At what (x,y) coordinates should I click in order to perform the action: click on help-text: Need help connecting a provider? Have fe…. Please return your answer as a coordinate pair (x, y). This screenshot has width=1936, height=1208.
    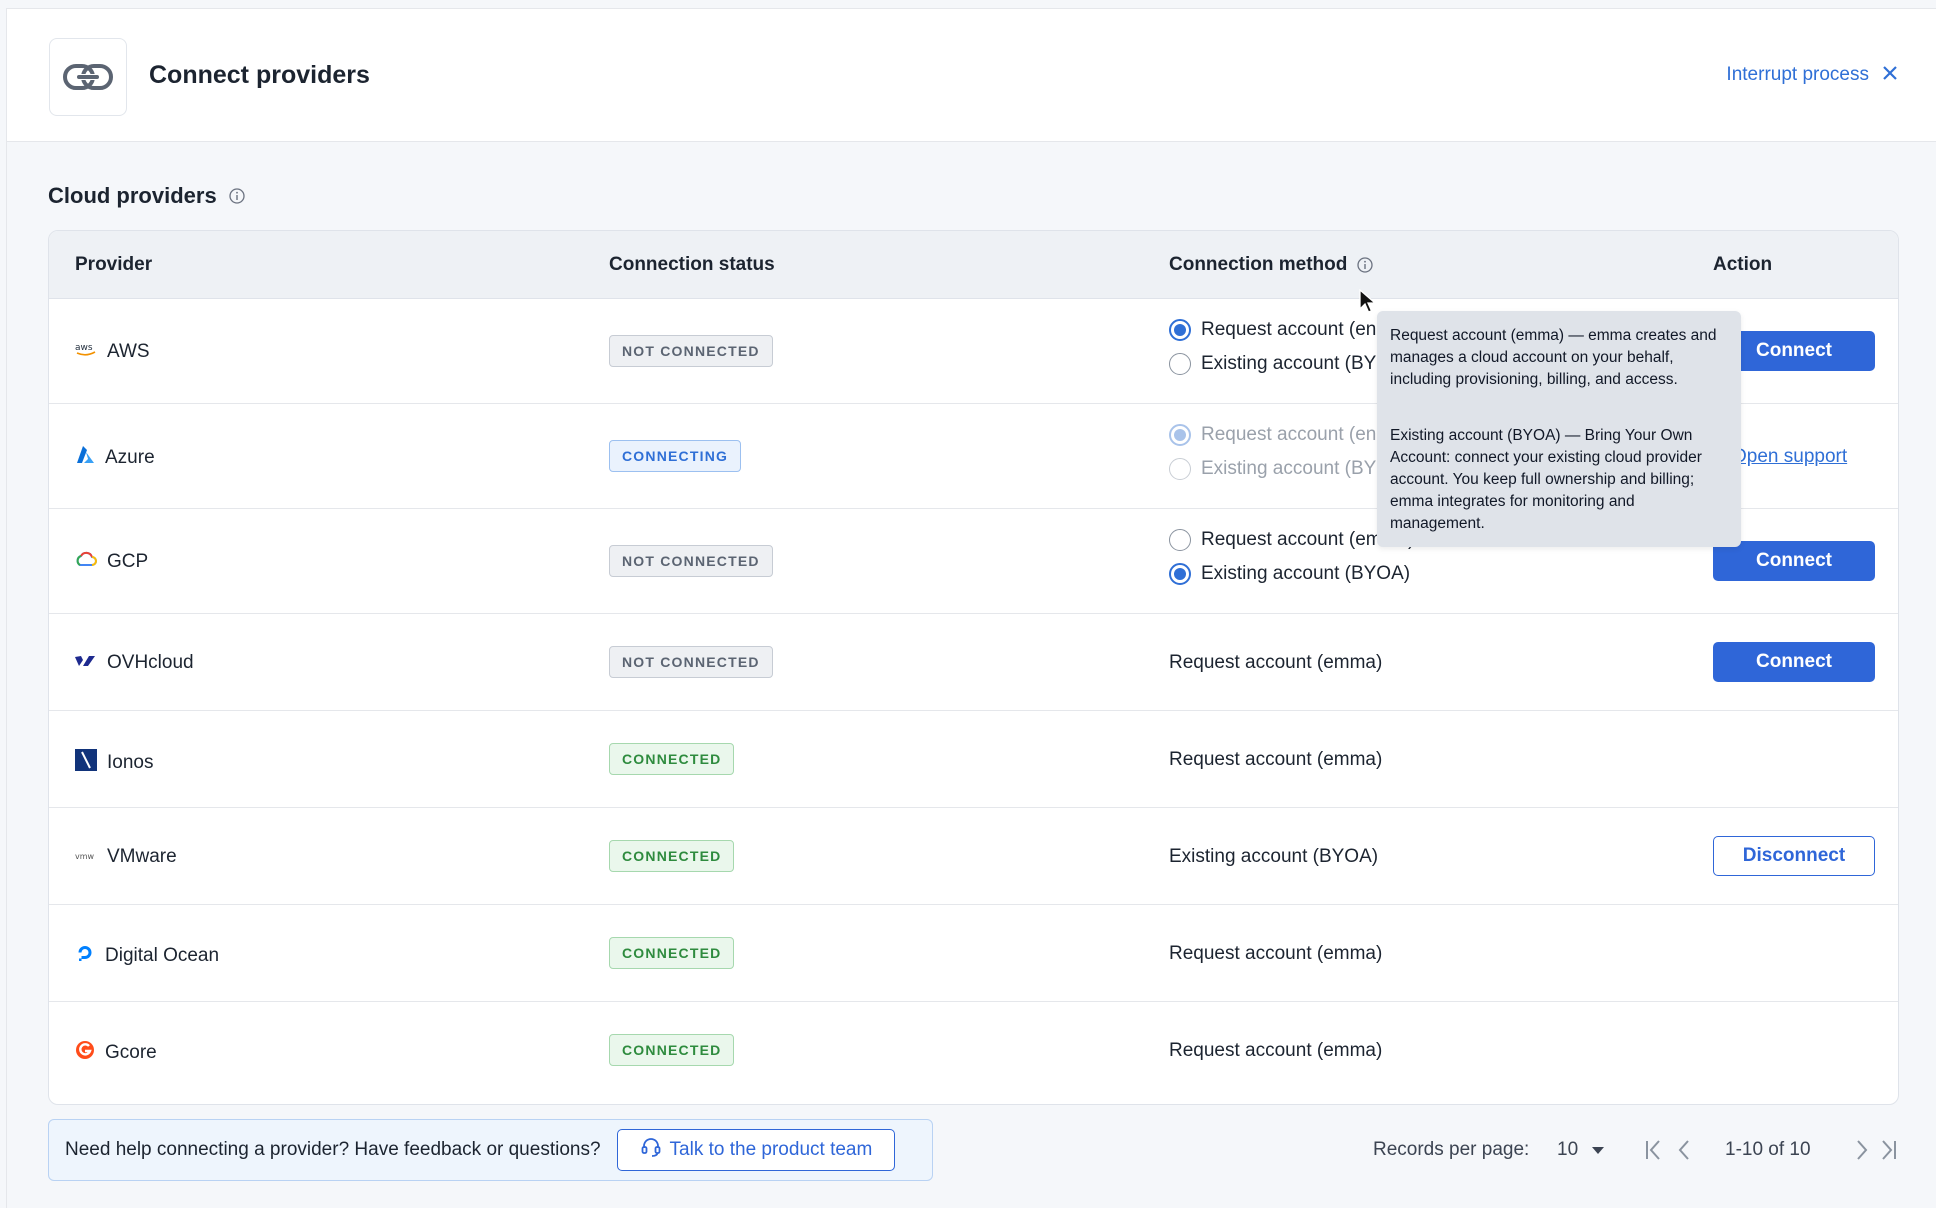
    Looking at the image, I should click on (333, 1149).